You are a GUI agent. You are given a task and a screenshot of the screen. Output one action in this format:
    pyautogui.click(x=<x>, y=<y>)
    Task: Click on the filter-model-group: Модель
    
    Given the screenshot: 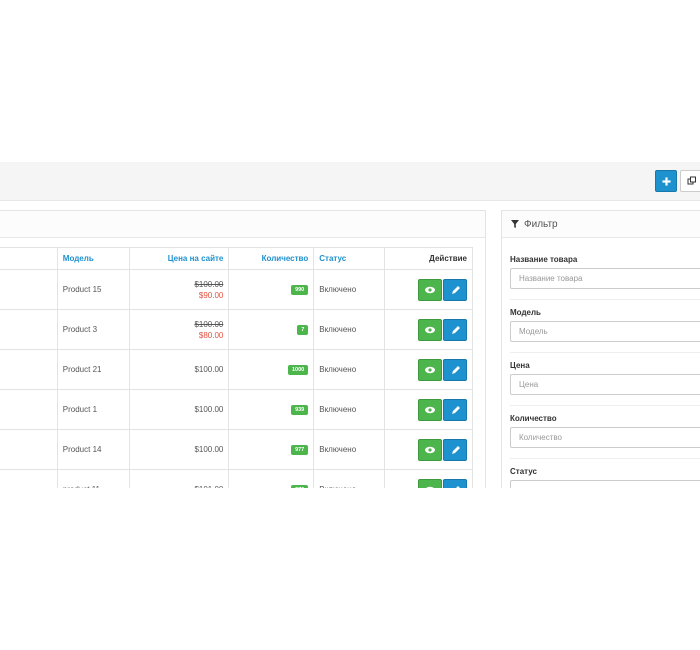 What is the action you would take?
    pyautogui.click(x=605, y=325)
    